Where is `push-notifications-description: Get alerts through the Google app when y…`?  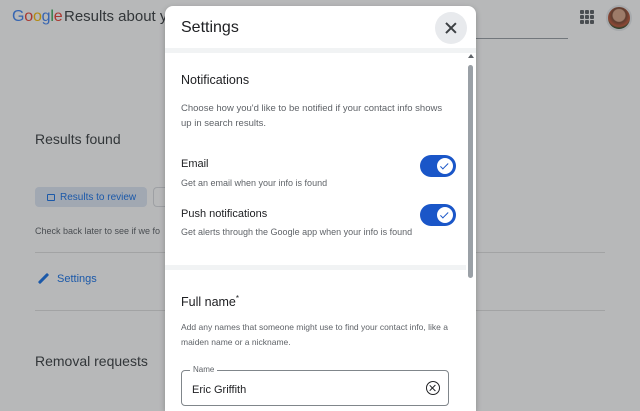 push-notifications-description: Get alerts through the Google app when y… is located at coordinates (297, 232).